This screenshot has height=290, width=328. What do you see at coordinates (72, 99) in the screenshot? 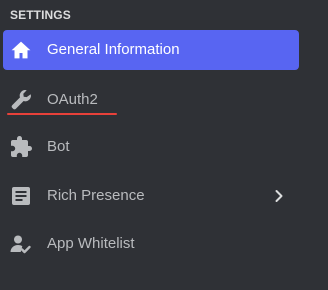
I see `sidebar-item-label: OAuth2` at bounding box center [72, 99].